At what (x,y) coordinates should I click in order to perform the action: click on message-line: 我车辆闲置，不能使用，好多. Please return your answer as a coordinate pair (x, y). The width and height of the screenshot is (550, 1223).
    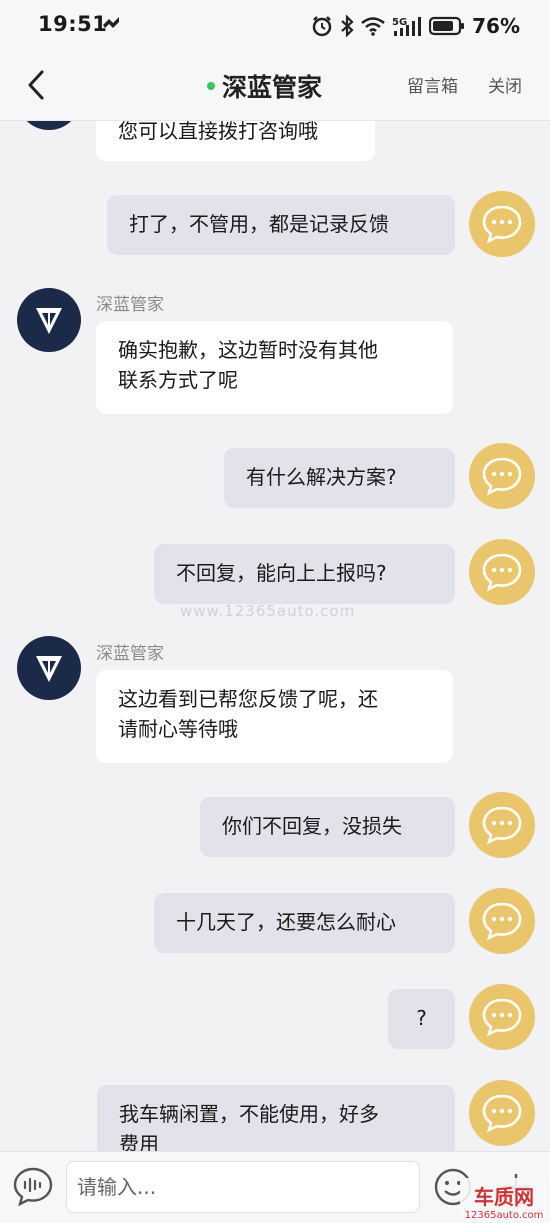
    Looking at the image, I should click on (249, 1114).